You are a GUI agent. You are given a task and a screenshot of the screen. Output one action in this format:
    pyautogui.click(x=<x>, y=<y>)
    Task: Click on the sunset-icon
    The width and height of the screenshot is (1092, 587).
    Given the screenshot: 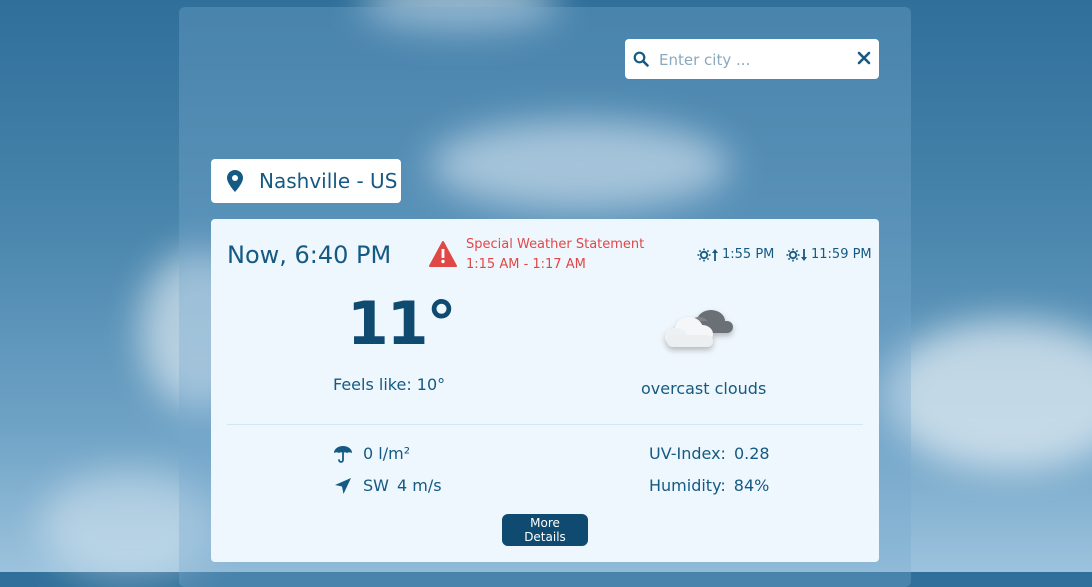 What is the action you would take?
    pyautogui.click(x=796, y=254)
    